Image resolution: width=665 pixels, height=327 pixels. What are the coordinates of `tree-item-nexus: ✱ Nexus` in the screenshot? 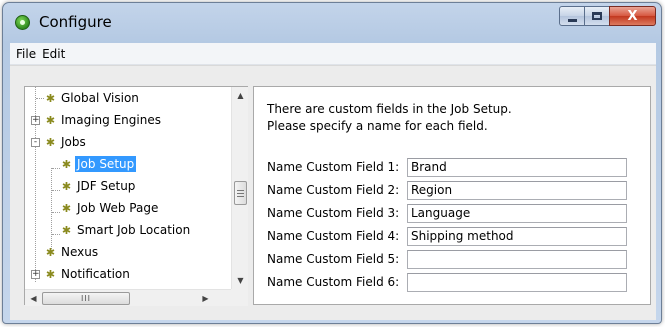 It's located at (72, 252).